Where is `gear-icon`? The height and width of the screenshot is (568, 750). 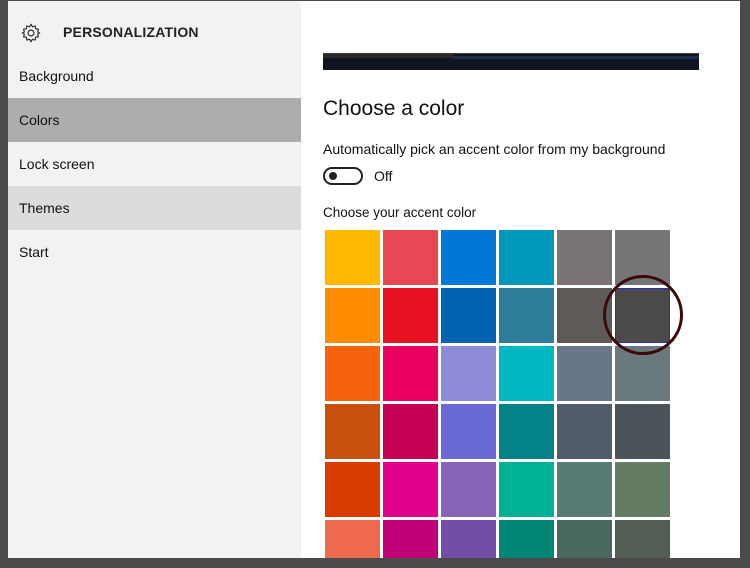 gear-icon is located at coordinates (31, 33).